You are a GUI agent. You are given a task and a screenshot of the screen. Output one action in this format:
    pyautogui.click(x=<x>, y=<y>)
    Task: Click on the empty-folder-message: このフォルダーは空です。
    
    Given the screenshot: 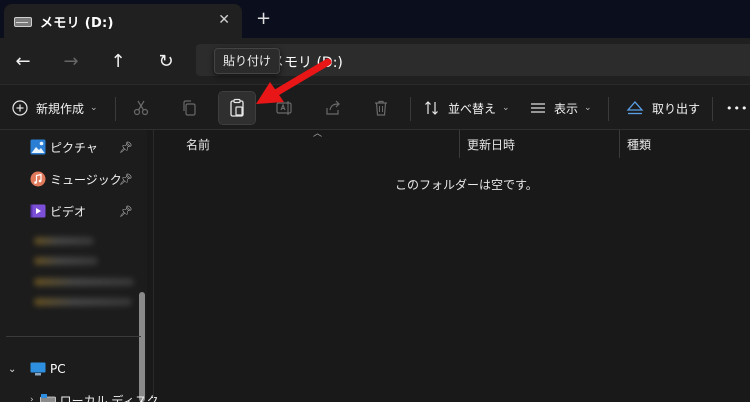 What is the action you would take?
    pyautogui.click(x=466, y=185)
    